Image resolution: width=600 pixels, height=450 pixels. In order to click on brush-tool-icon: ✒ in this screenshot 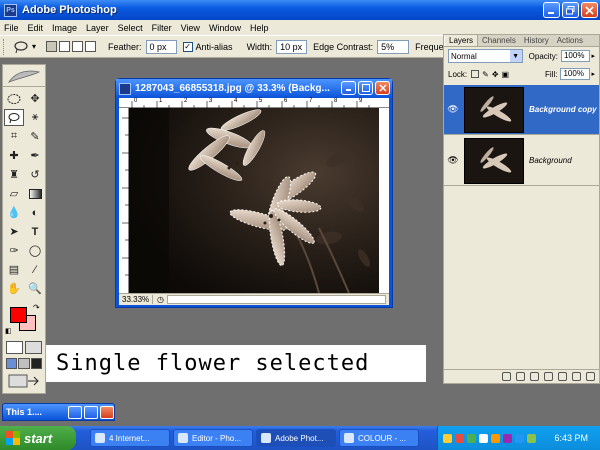, I will do `click(35, 155)`.